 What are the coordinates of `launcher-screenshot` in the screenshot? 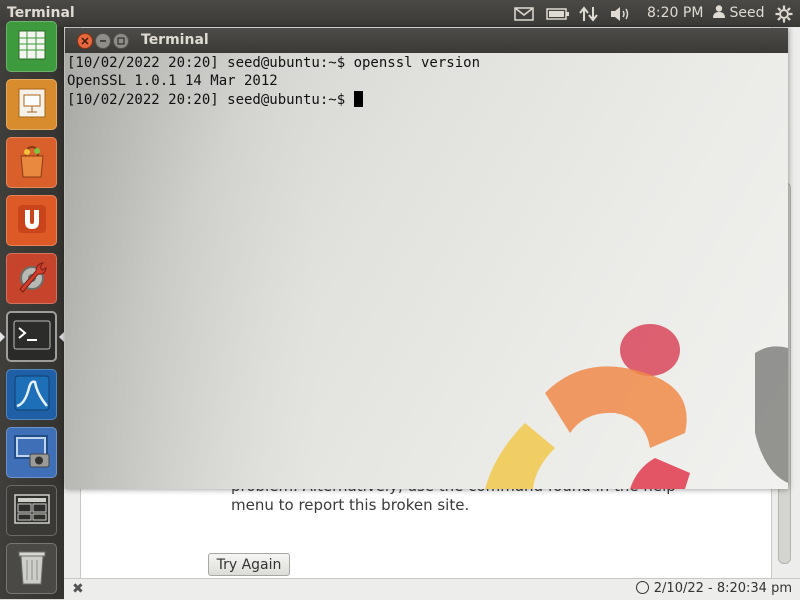 It's located at (31, 452).